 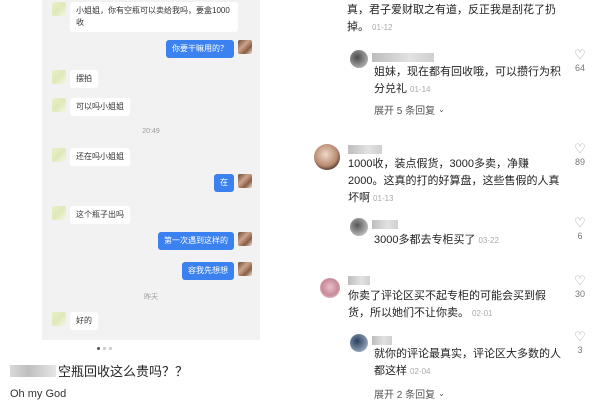 I want to click on message-bubble: 在, so click(x=224, y=183).